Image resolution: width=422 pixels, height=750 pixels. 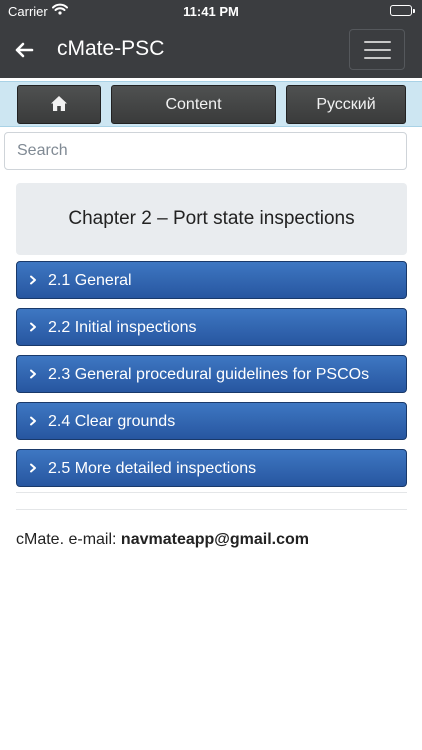 I want to click on home-icon, so click(x=59, y=103).